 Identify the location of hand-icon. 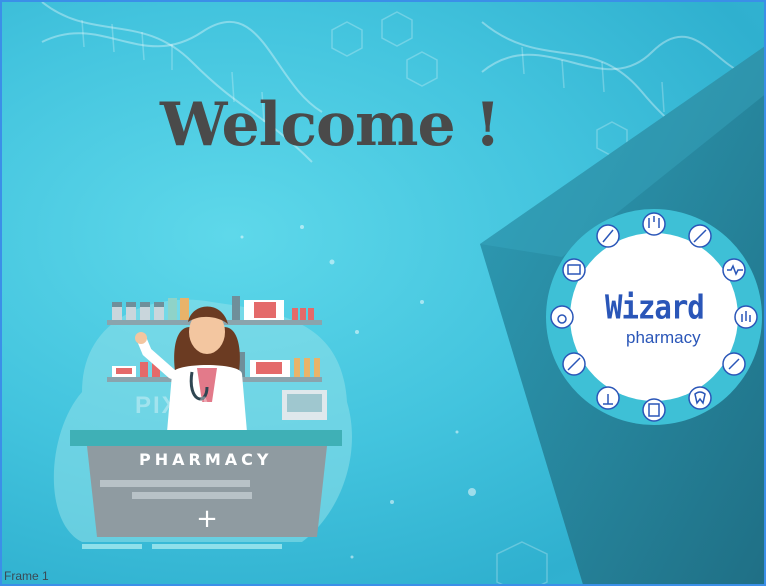
(746, 317).